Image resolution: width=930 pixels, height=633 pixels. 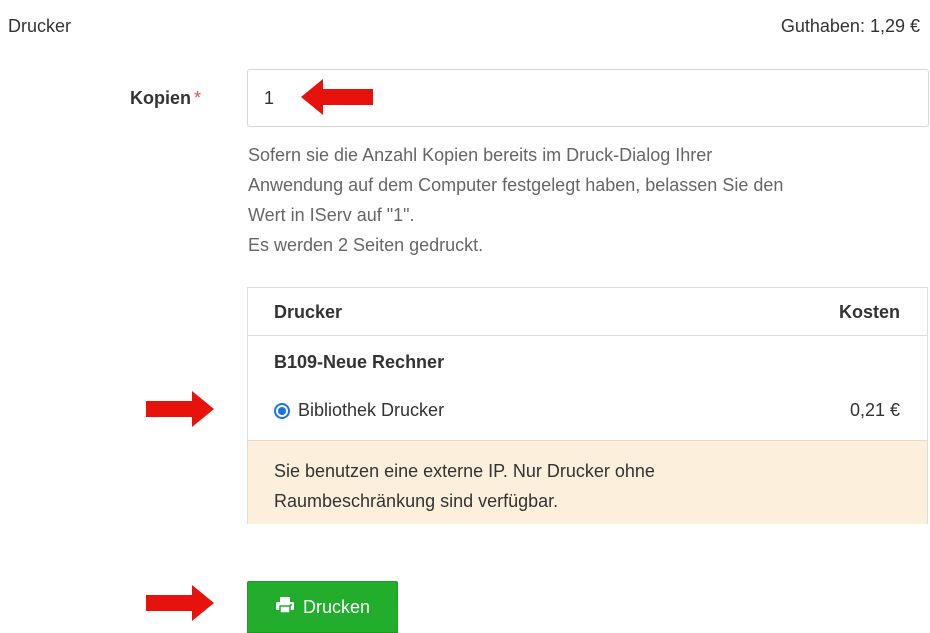 What do you see at coordinates (874, 410) in the screenshot?
I see `printer-cost: 0,21 €` at bounding box center [874, 410].